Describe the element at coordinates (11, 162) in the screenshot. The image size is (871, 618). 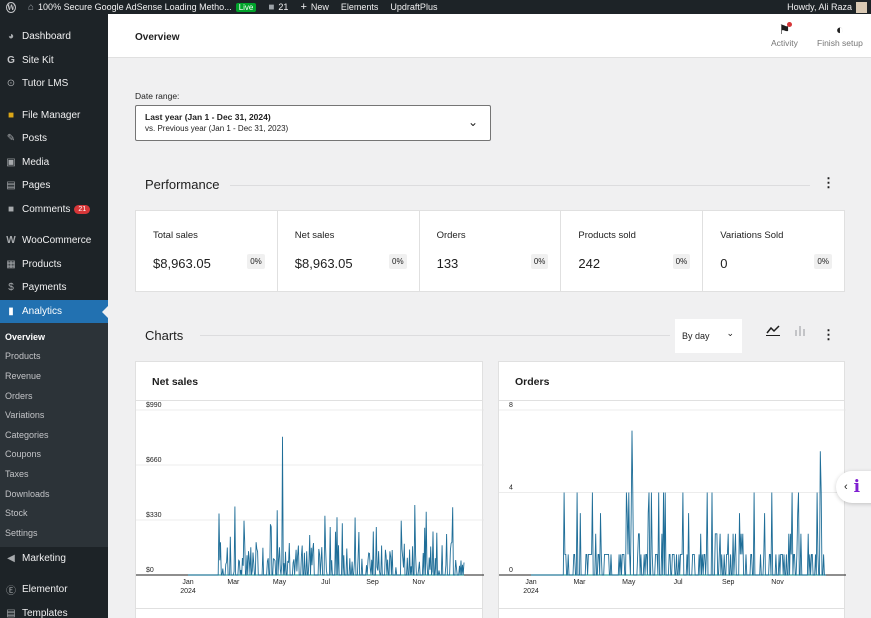
I see `media-icon: ▣` at that location.